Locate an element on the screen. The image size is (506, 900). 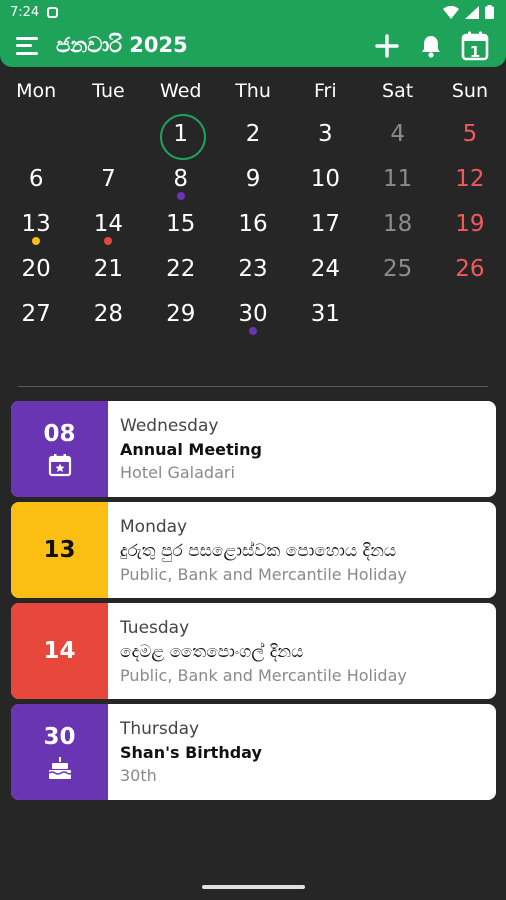
event-date-badge: 08 is located at coordinates (59, 449).